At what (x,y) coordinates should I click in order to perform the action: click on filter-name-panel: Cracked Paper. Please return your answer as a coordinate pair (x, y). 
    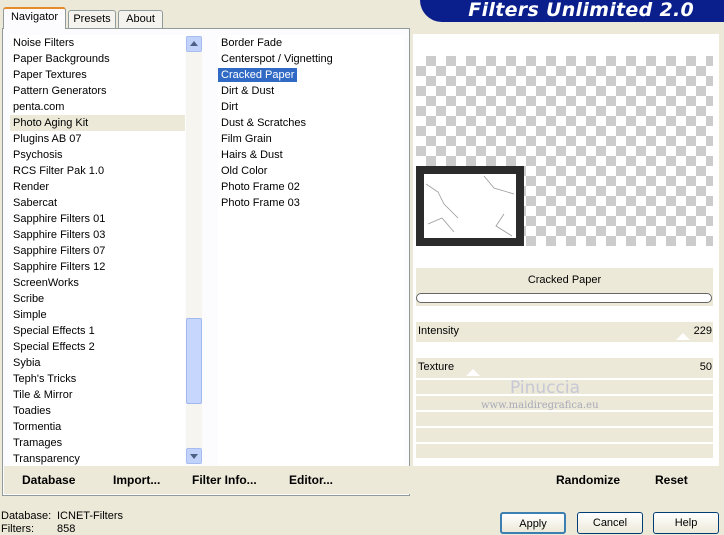
    Looking at the image, I should click on (564, 280).